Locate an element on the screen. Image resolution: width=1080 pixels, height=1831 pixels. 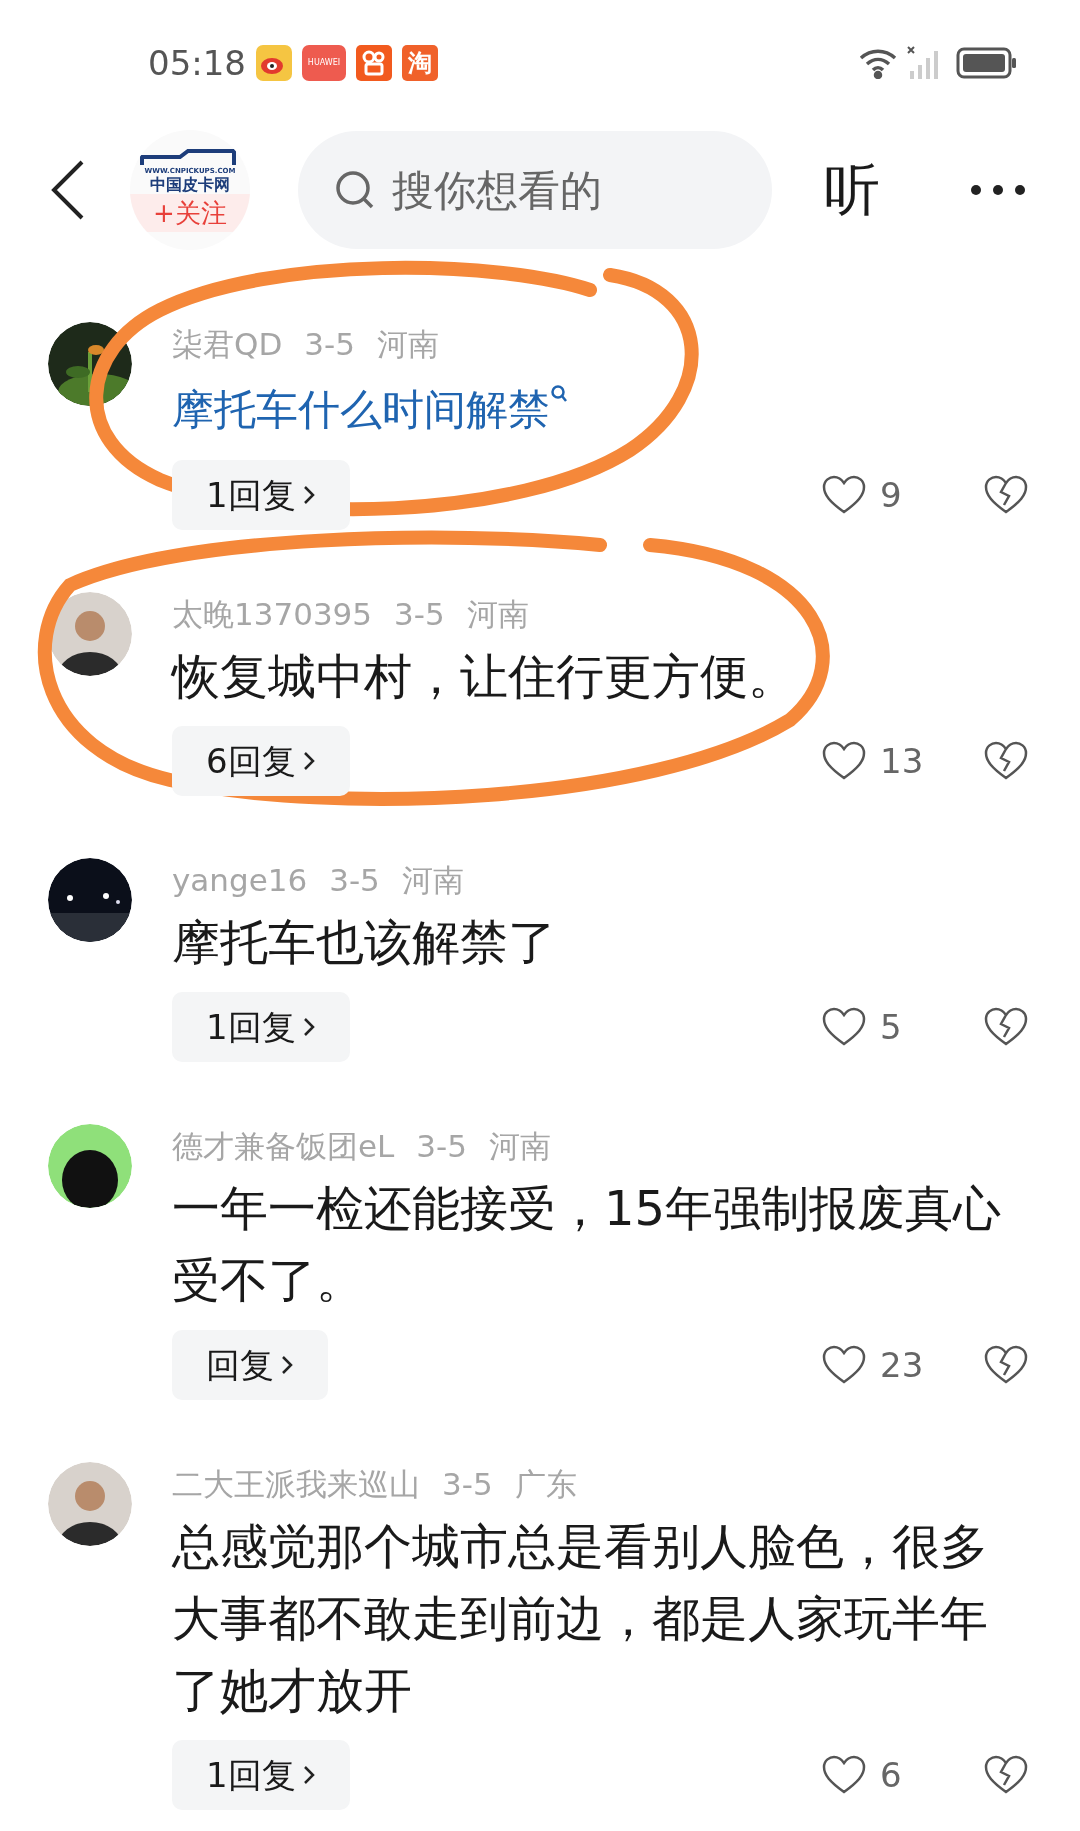
comment-text: 恢复城中村，让住行更方便。 is located at coordinates (484, 676).